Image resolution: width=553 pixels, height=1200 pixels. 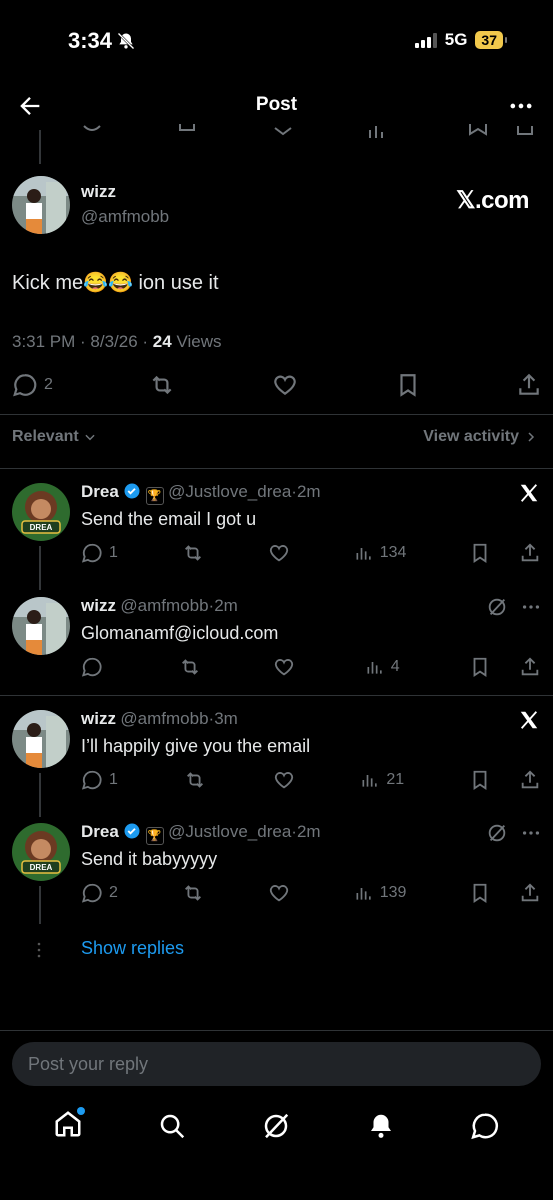 I want to click on bell-muted-icon, so click(x=126, y=41).